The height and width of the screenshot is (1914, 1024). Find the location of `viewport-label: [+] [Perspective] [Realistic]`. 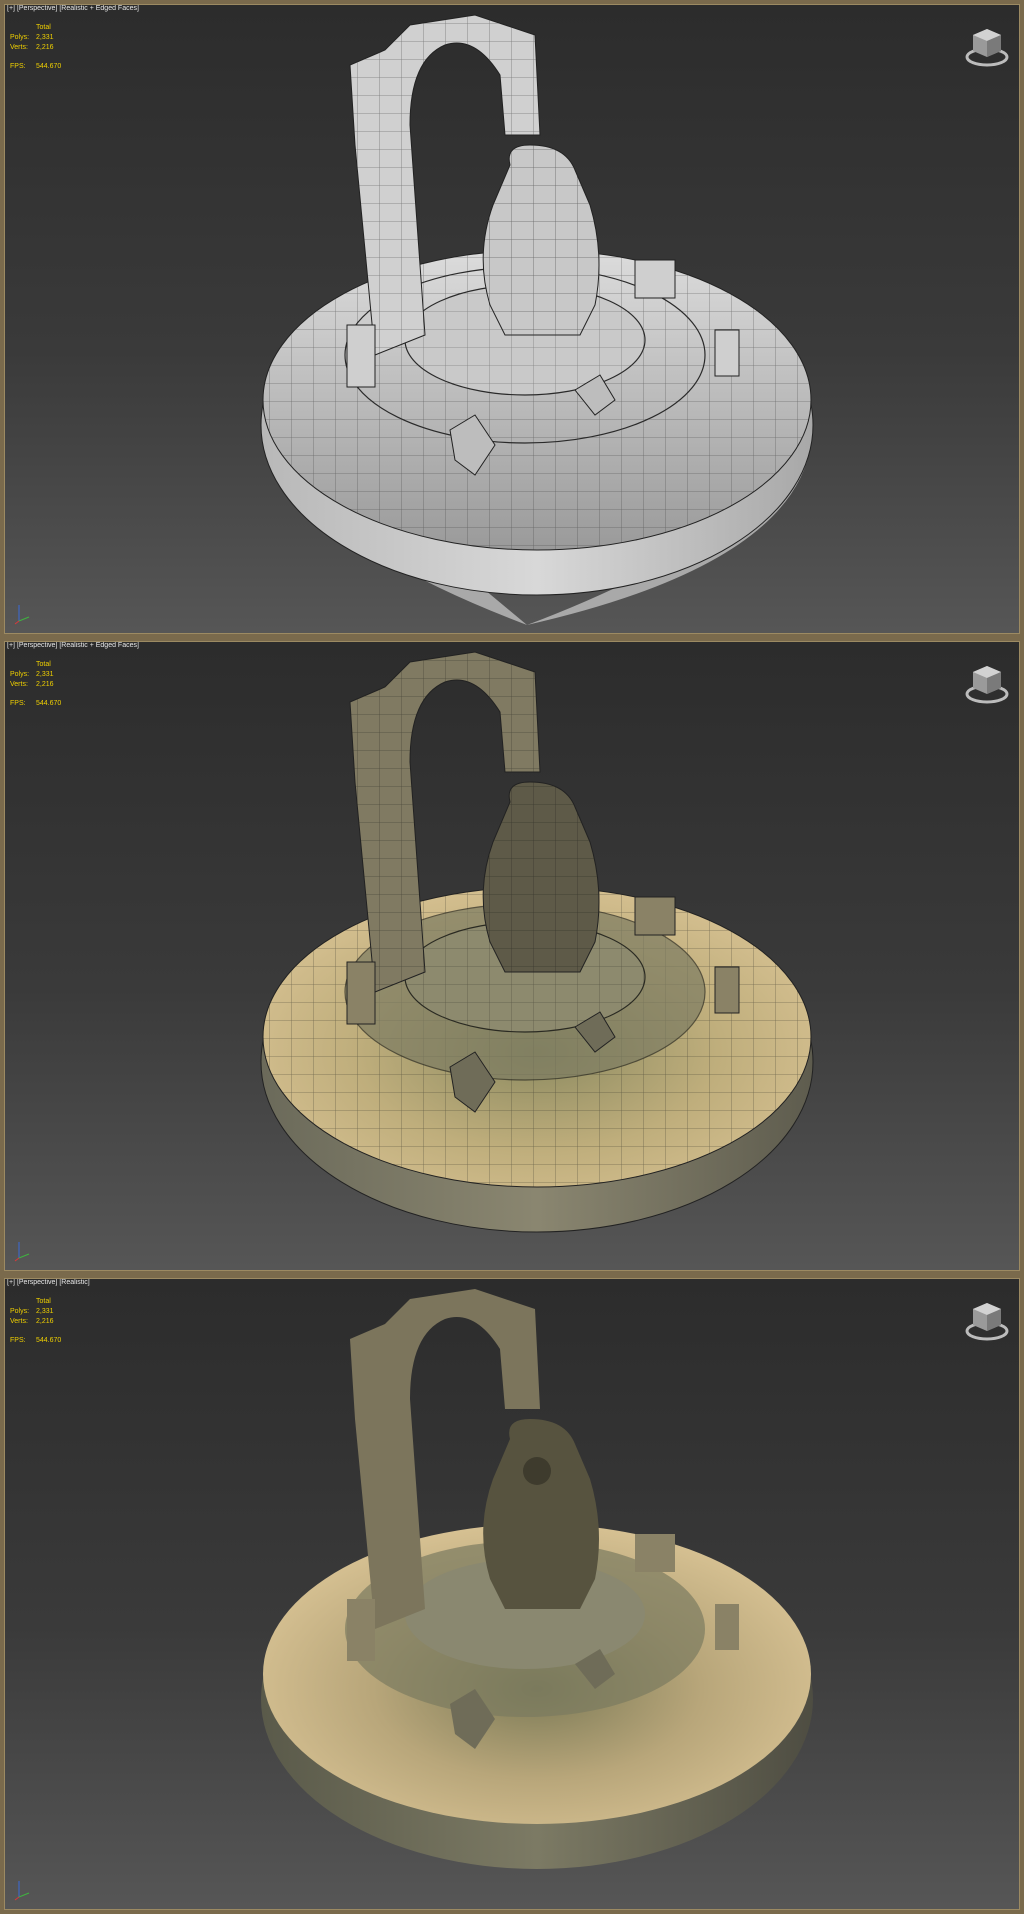

viewport-label: [+] [Perspective] [Realistic] is located at coordinates (48, 1282).